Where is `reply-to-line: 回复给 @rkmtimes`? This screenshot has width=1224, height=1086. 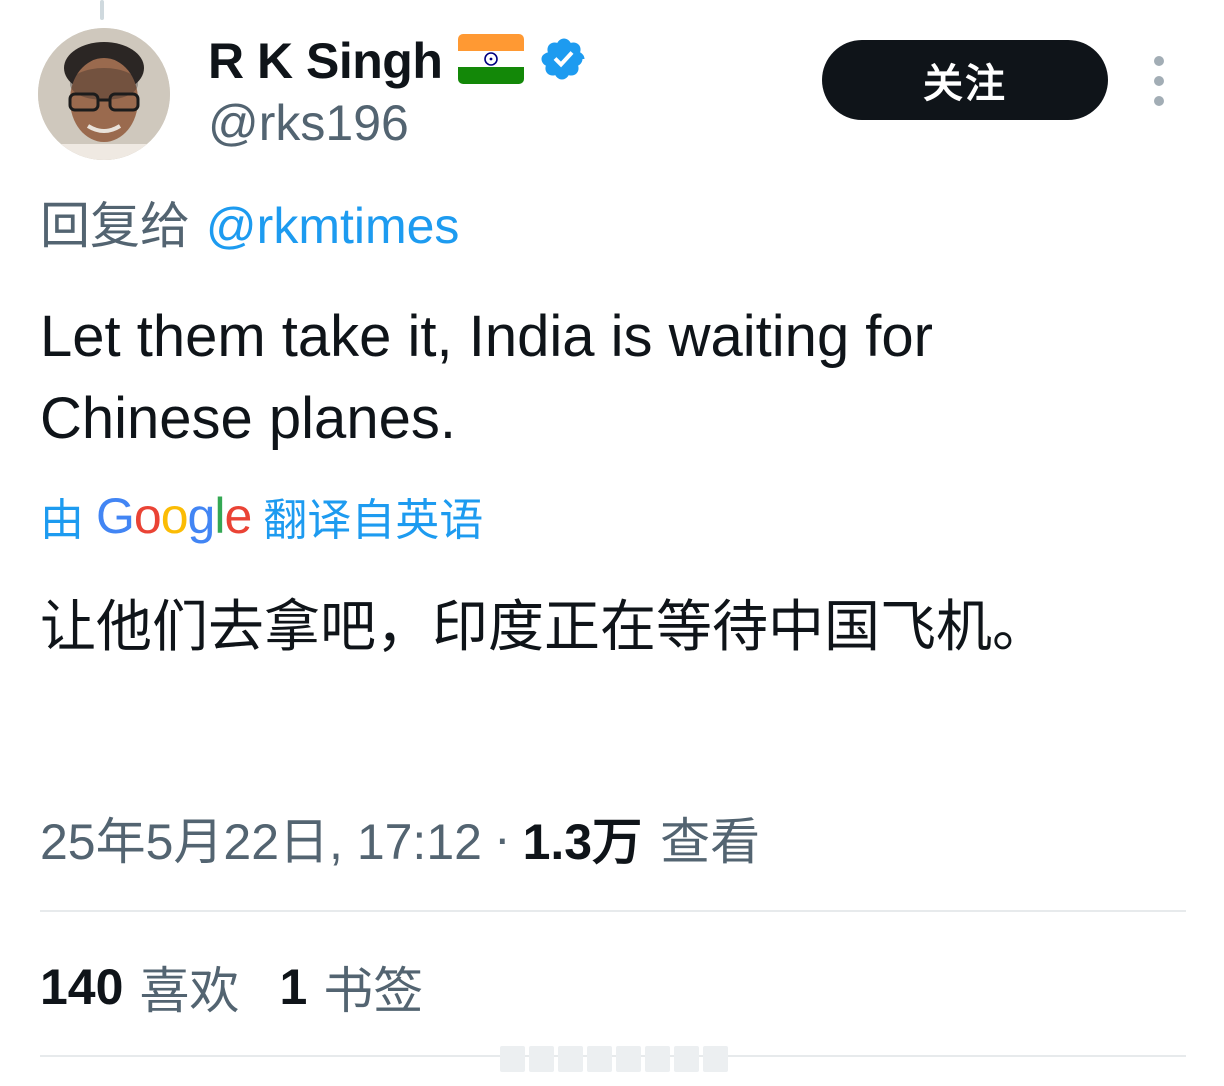 reply-to-line: 回复给 @rkmtimes is located at coordinates (249, 226).